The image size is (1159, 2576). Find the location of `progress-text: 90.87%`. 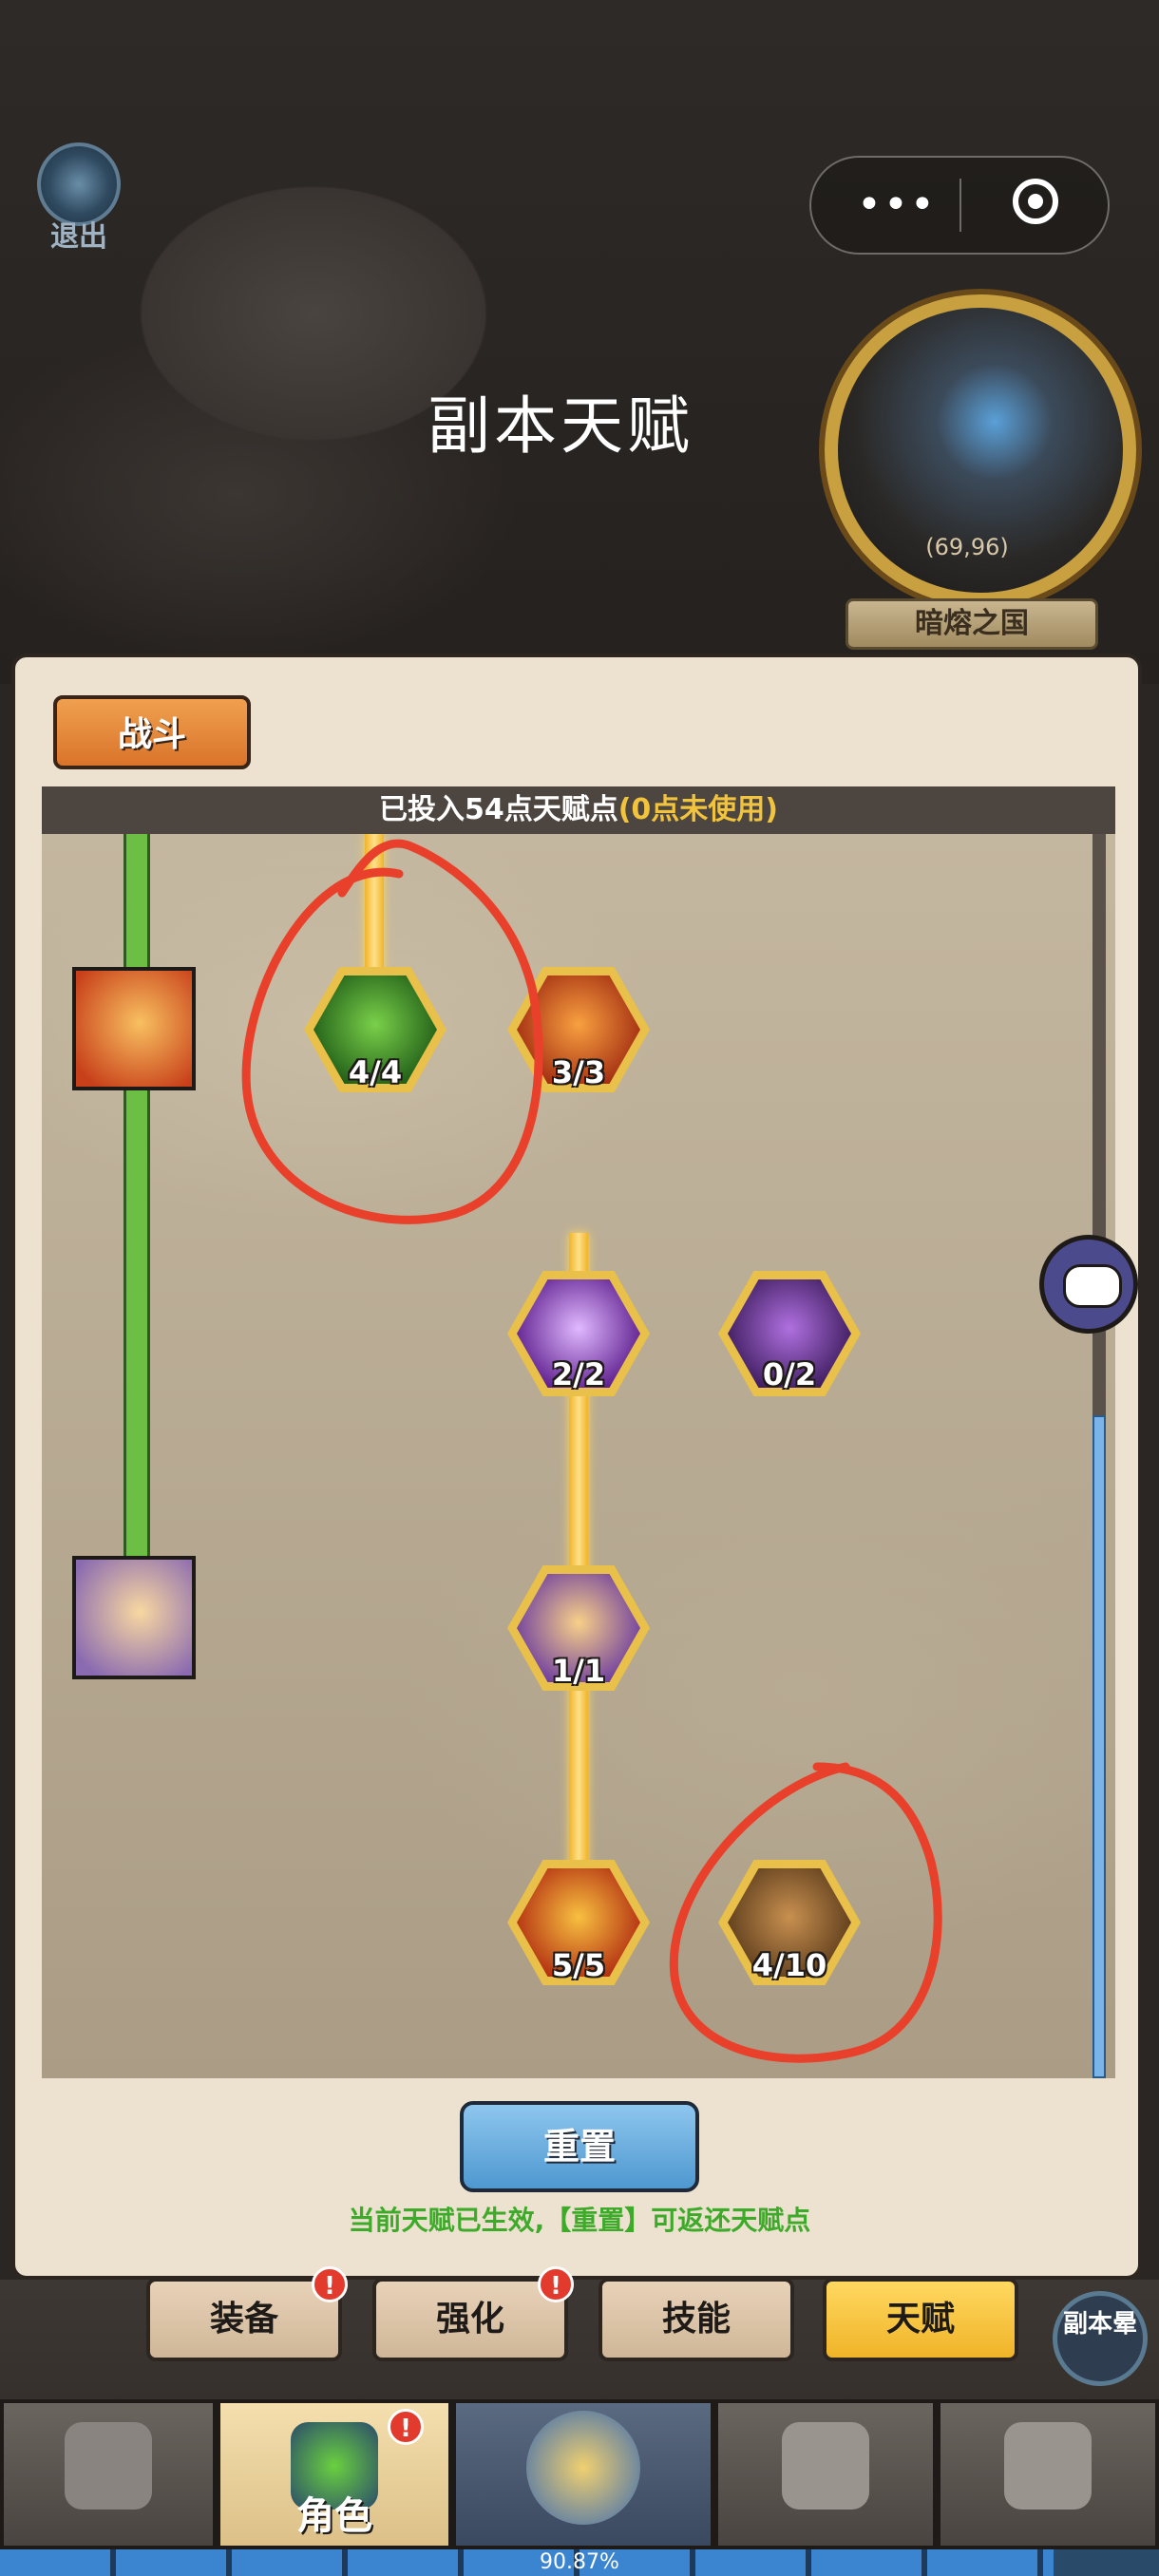

progress-text: 90.87% is located at coordinates (579, 2562).